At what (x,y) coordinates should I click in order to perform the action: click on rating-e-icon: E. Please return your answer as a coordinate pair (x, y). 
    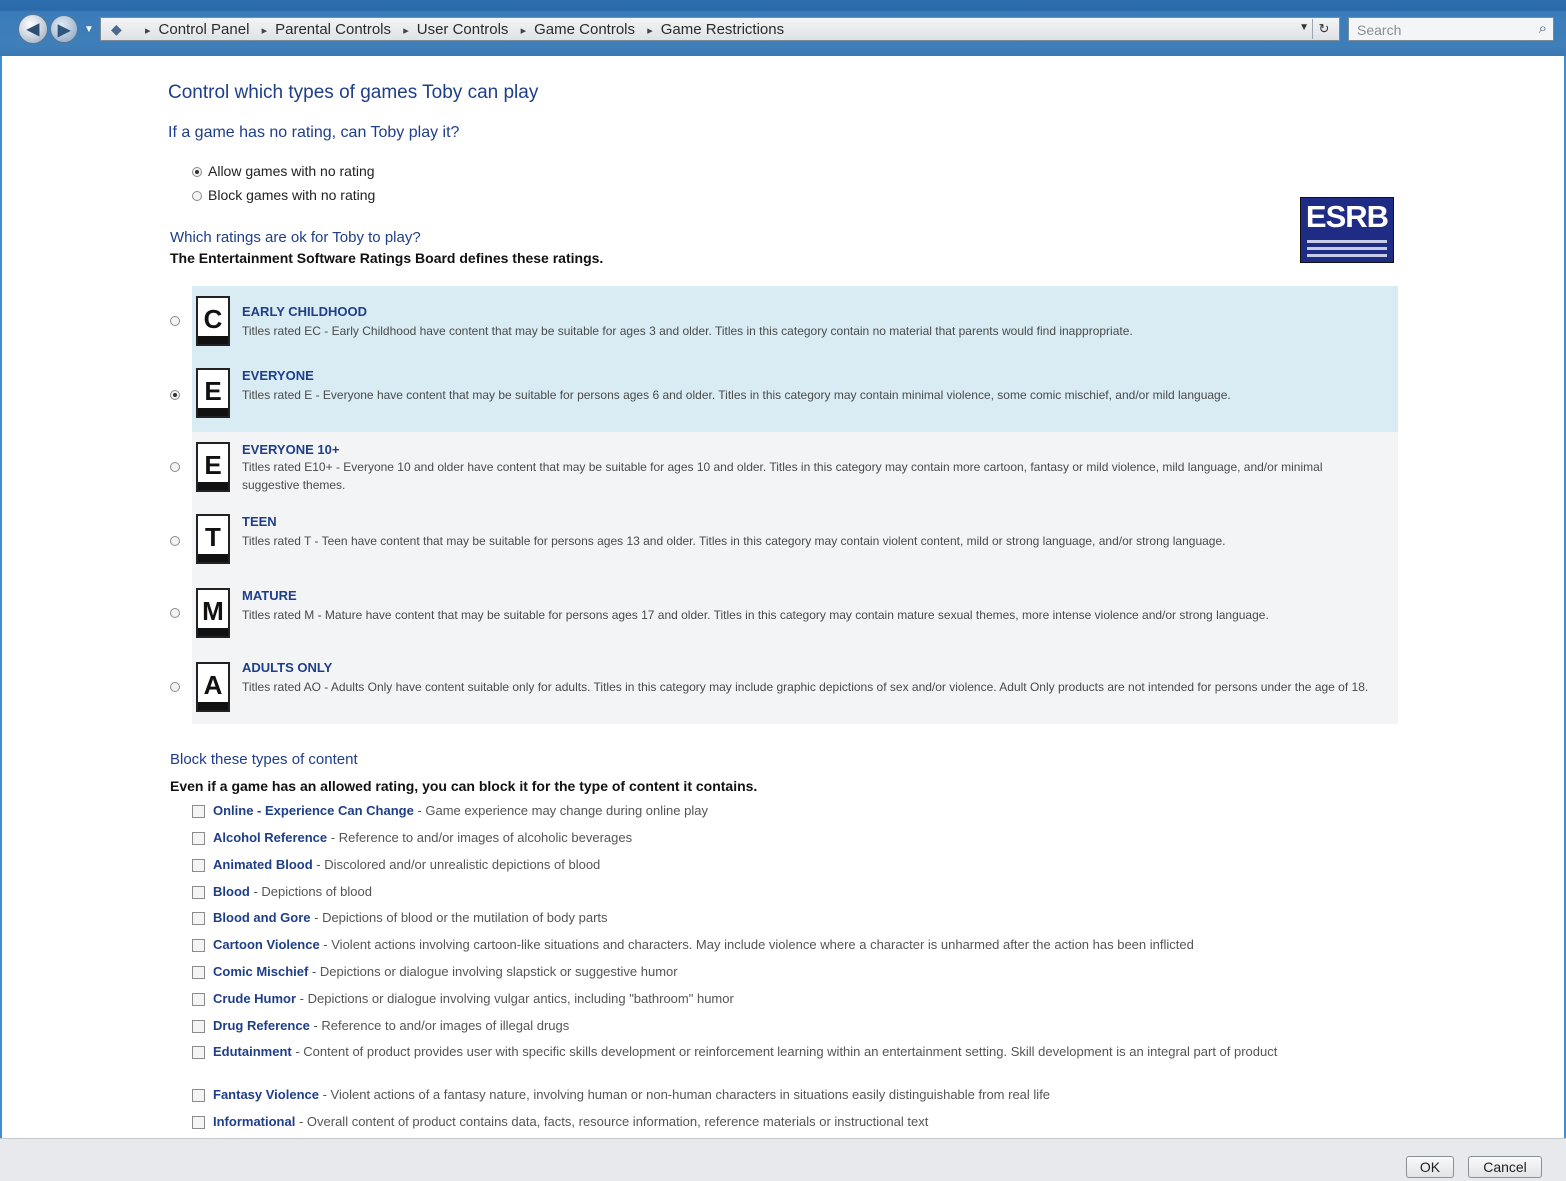
    Looking at the image, I should click on (213, 393).